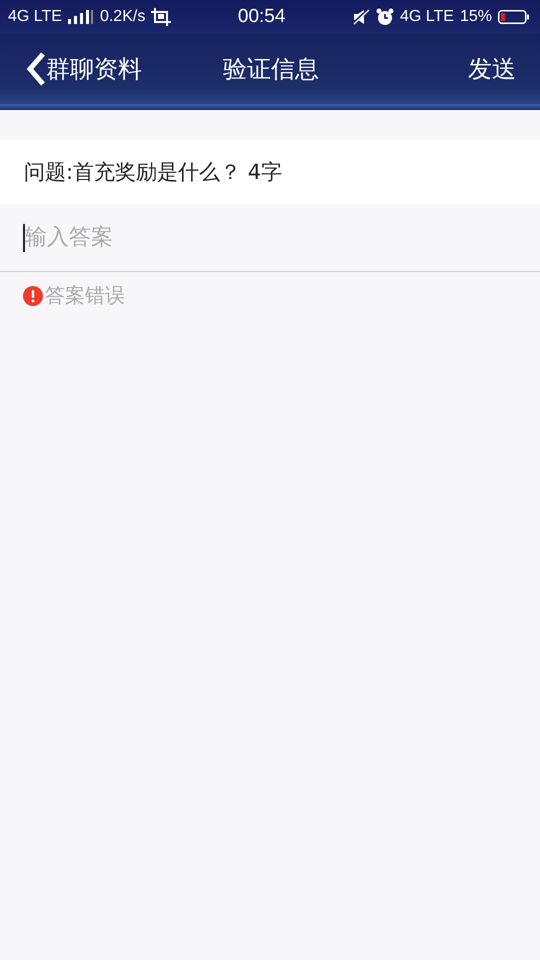  Describe the element at coordinates (84, 69) in the screenshot. I see `back-button: 群聊资料` at that location.